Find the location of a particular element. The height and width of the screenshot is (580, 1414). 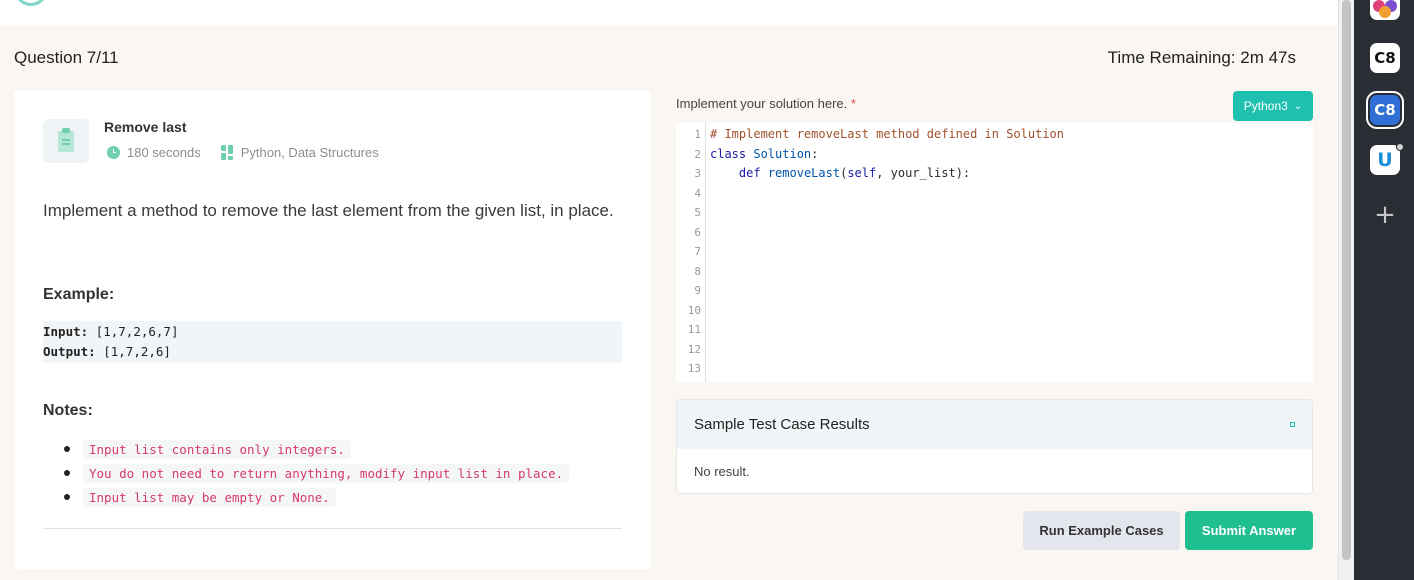

card-divider is located at coordinates (332, 528).